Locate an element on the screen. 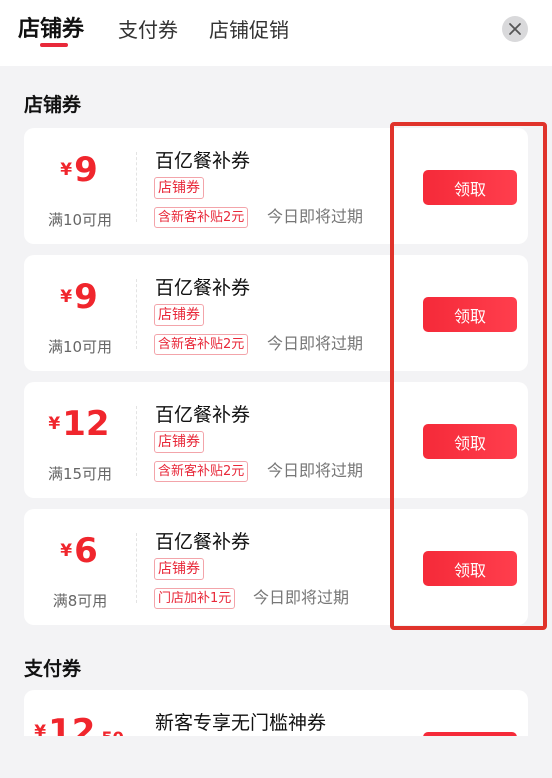 The width and height of the screenshot is (552, 778). close-icon is located at coordinates (515, 29).